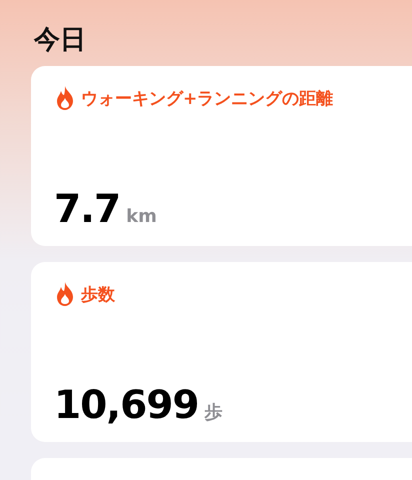 This screenshot has width=412, height=480. Describe the element at coordinates (87, 209) in the screenshot. I see `metric-value: 7.7` at that location.